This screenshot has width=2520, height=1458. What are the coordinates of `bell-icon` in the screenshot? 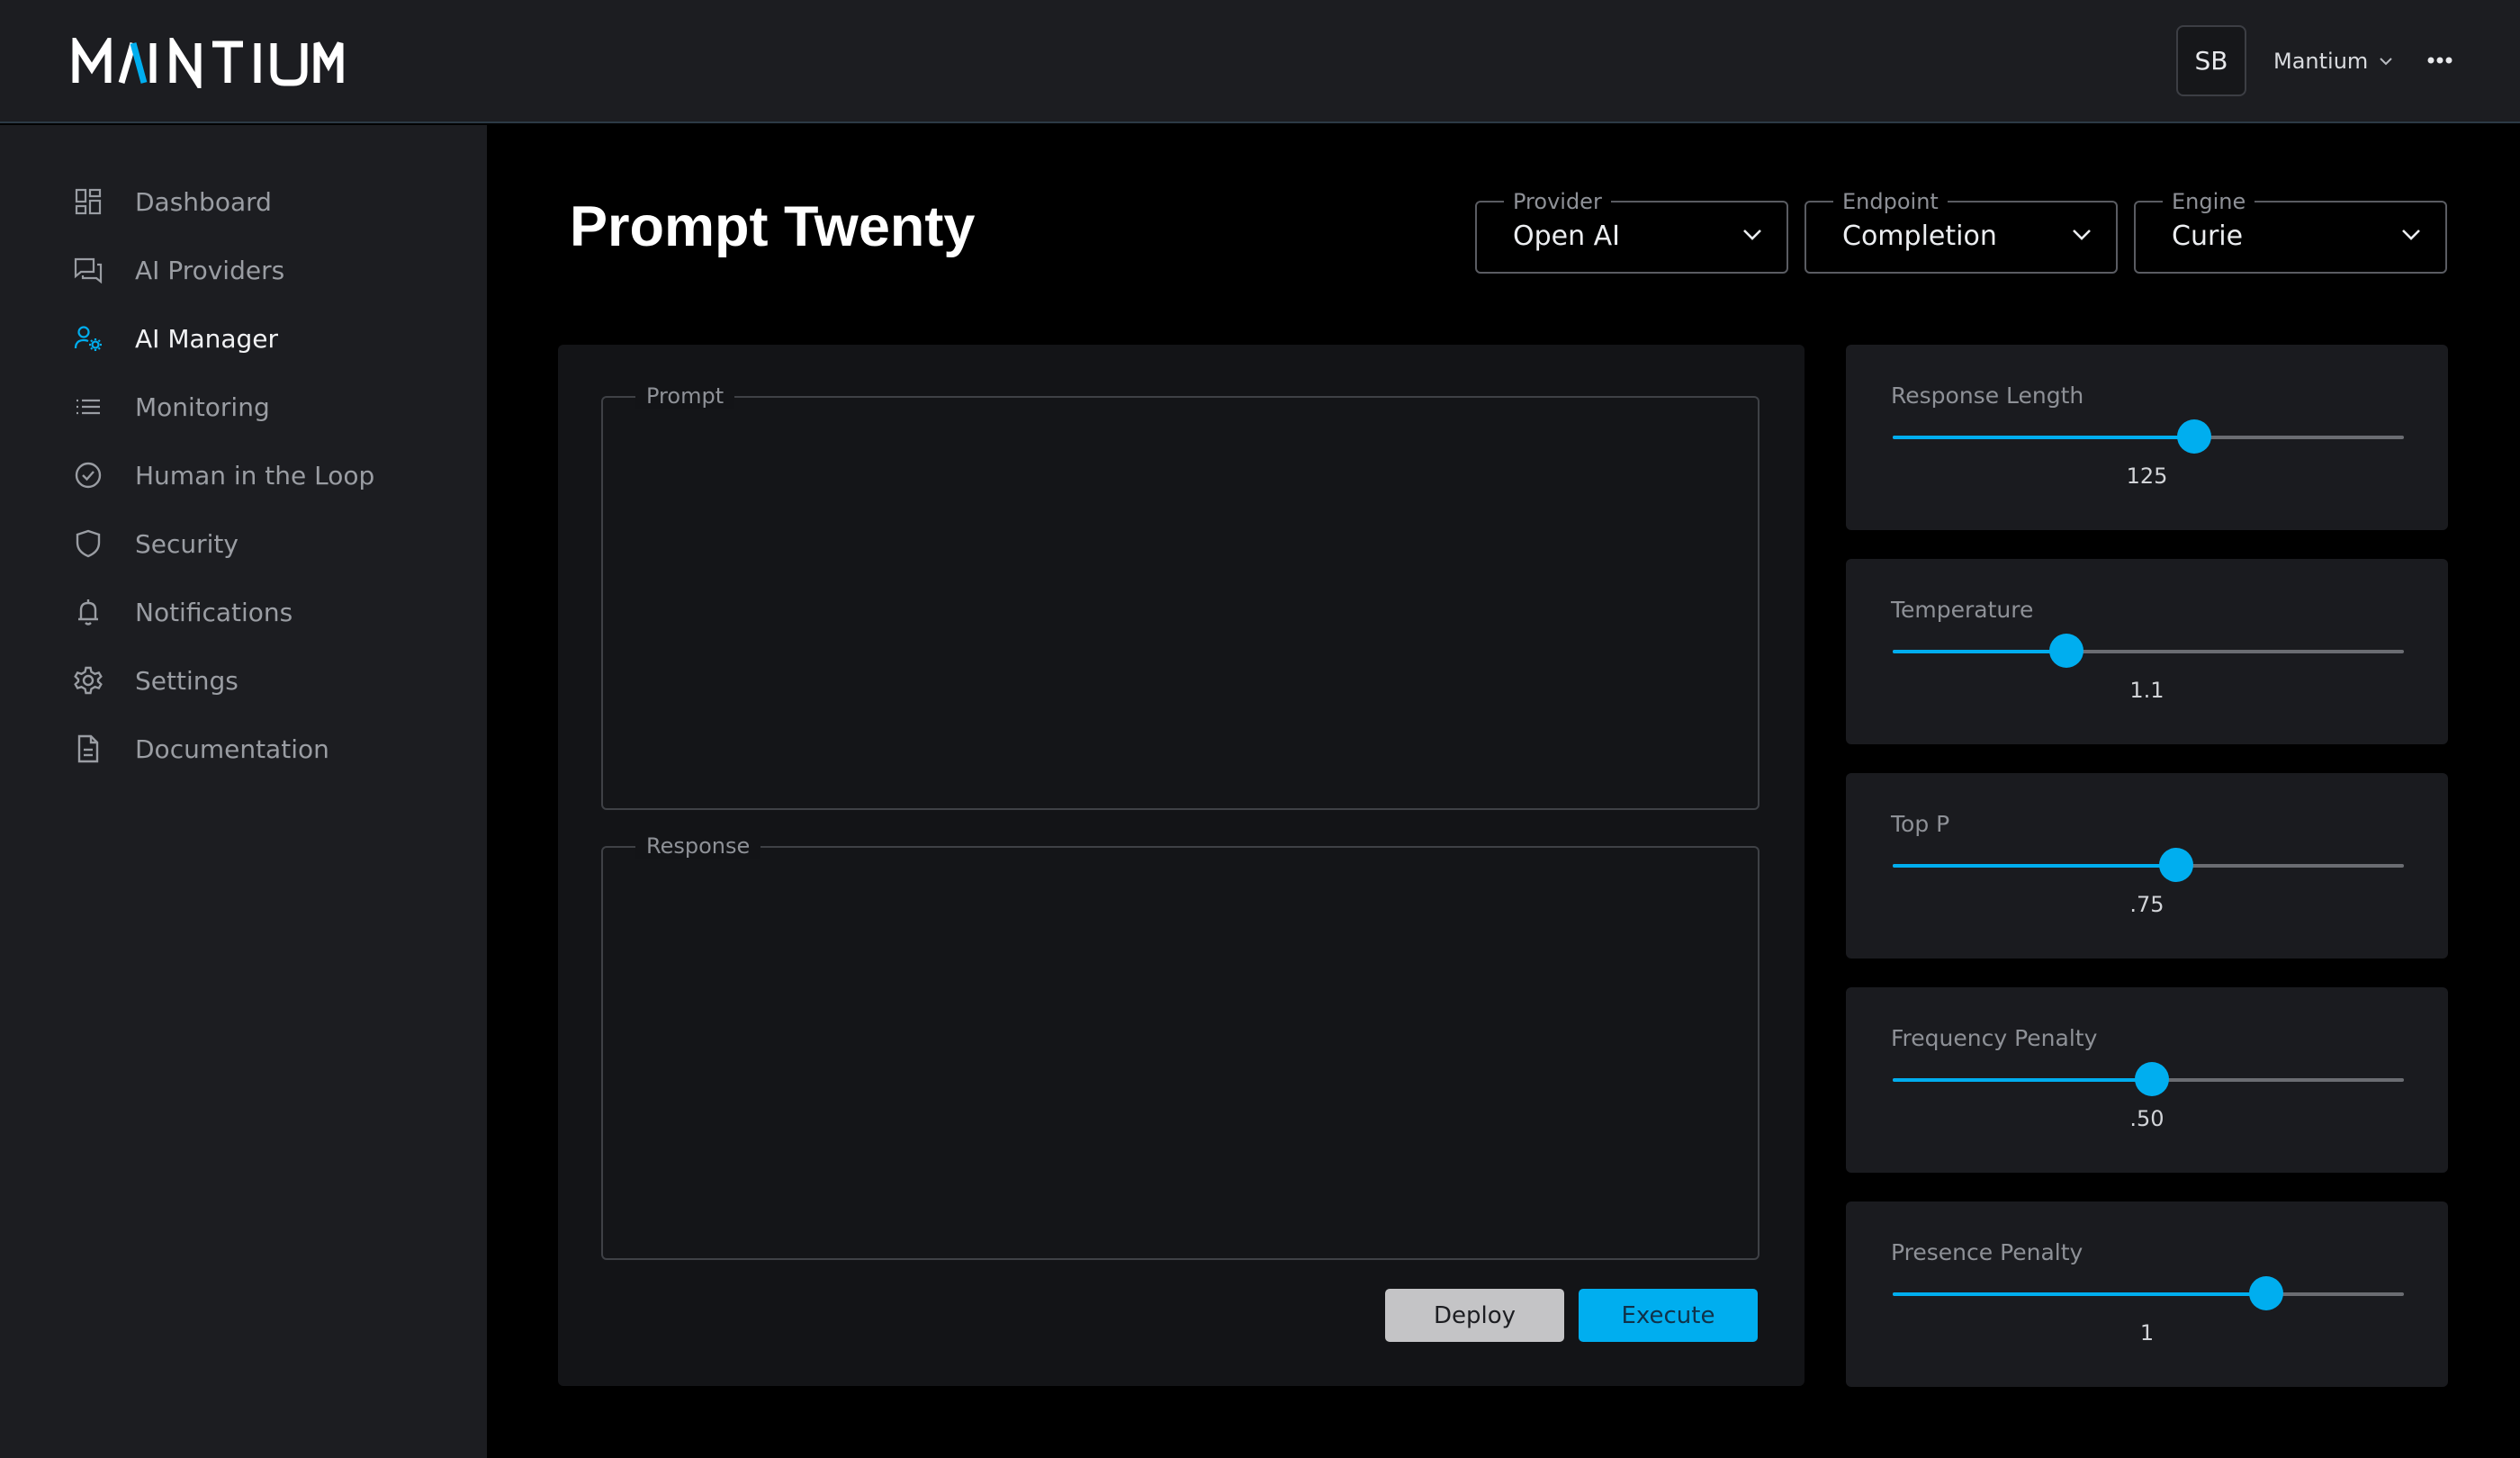 It's located at (88, 612).